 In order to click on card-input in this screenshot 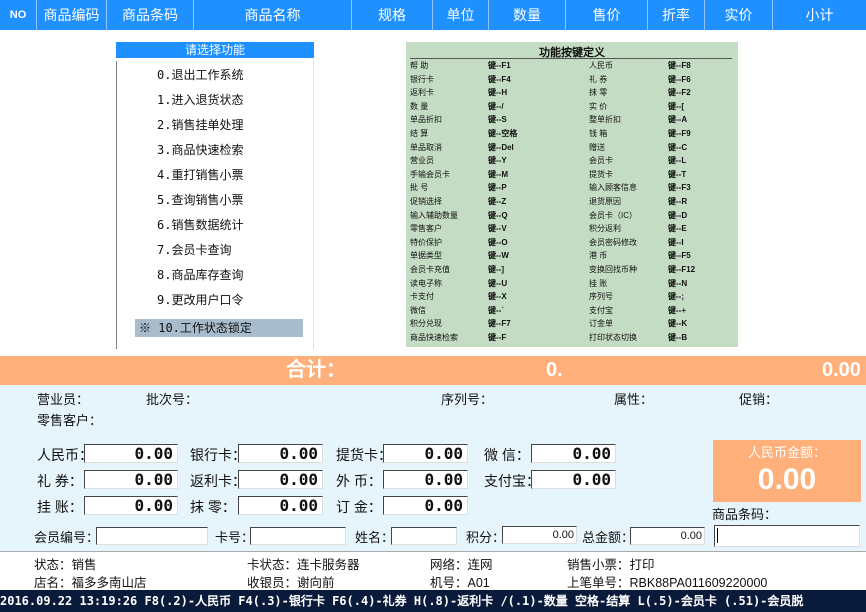, I will do `click(298, 536)`.